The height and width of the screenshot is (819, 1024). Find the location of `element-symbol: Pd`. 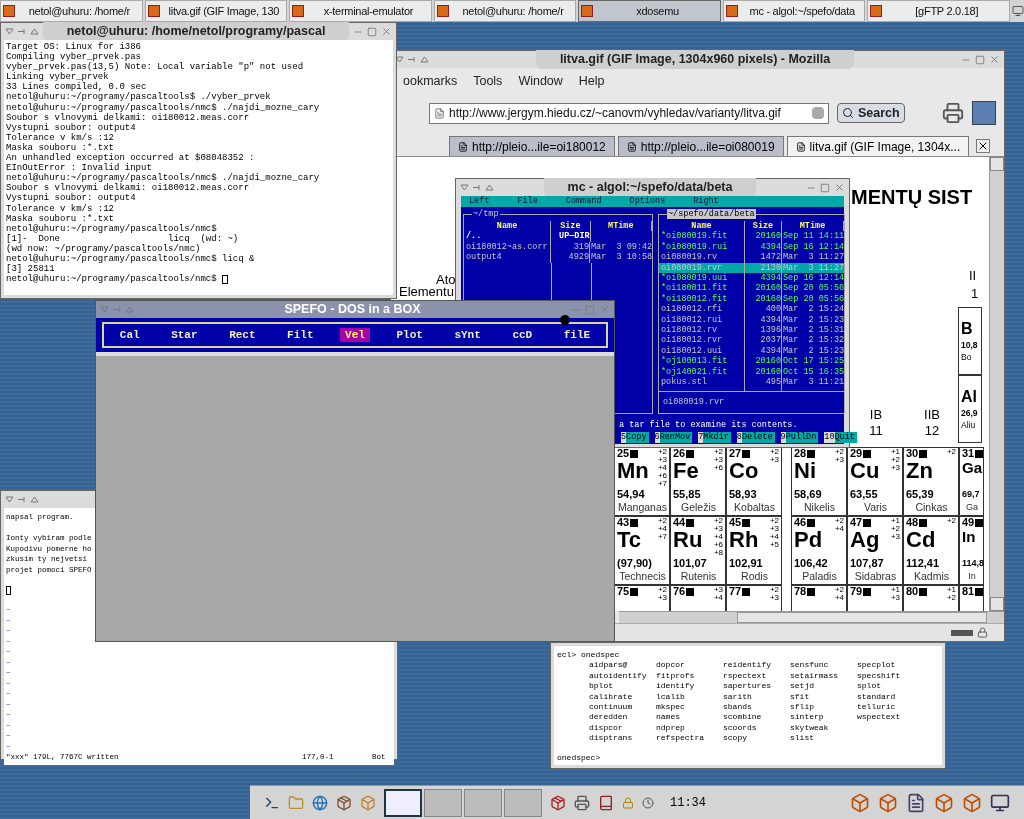

element-symbol: Pd is located at coordinates (808, 540).